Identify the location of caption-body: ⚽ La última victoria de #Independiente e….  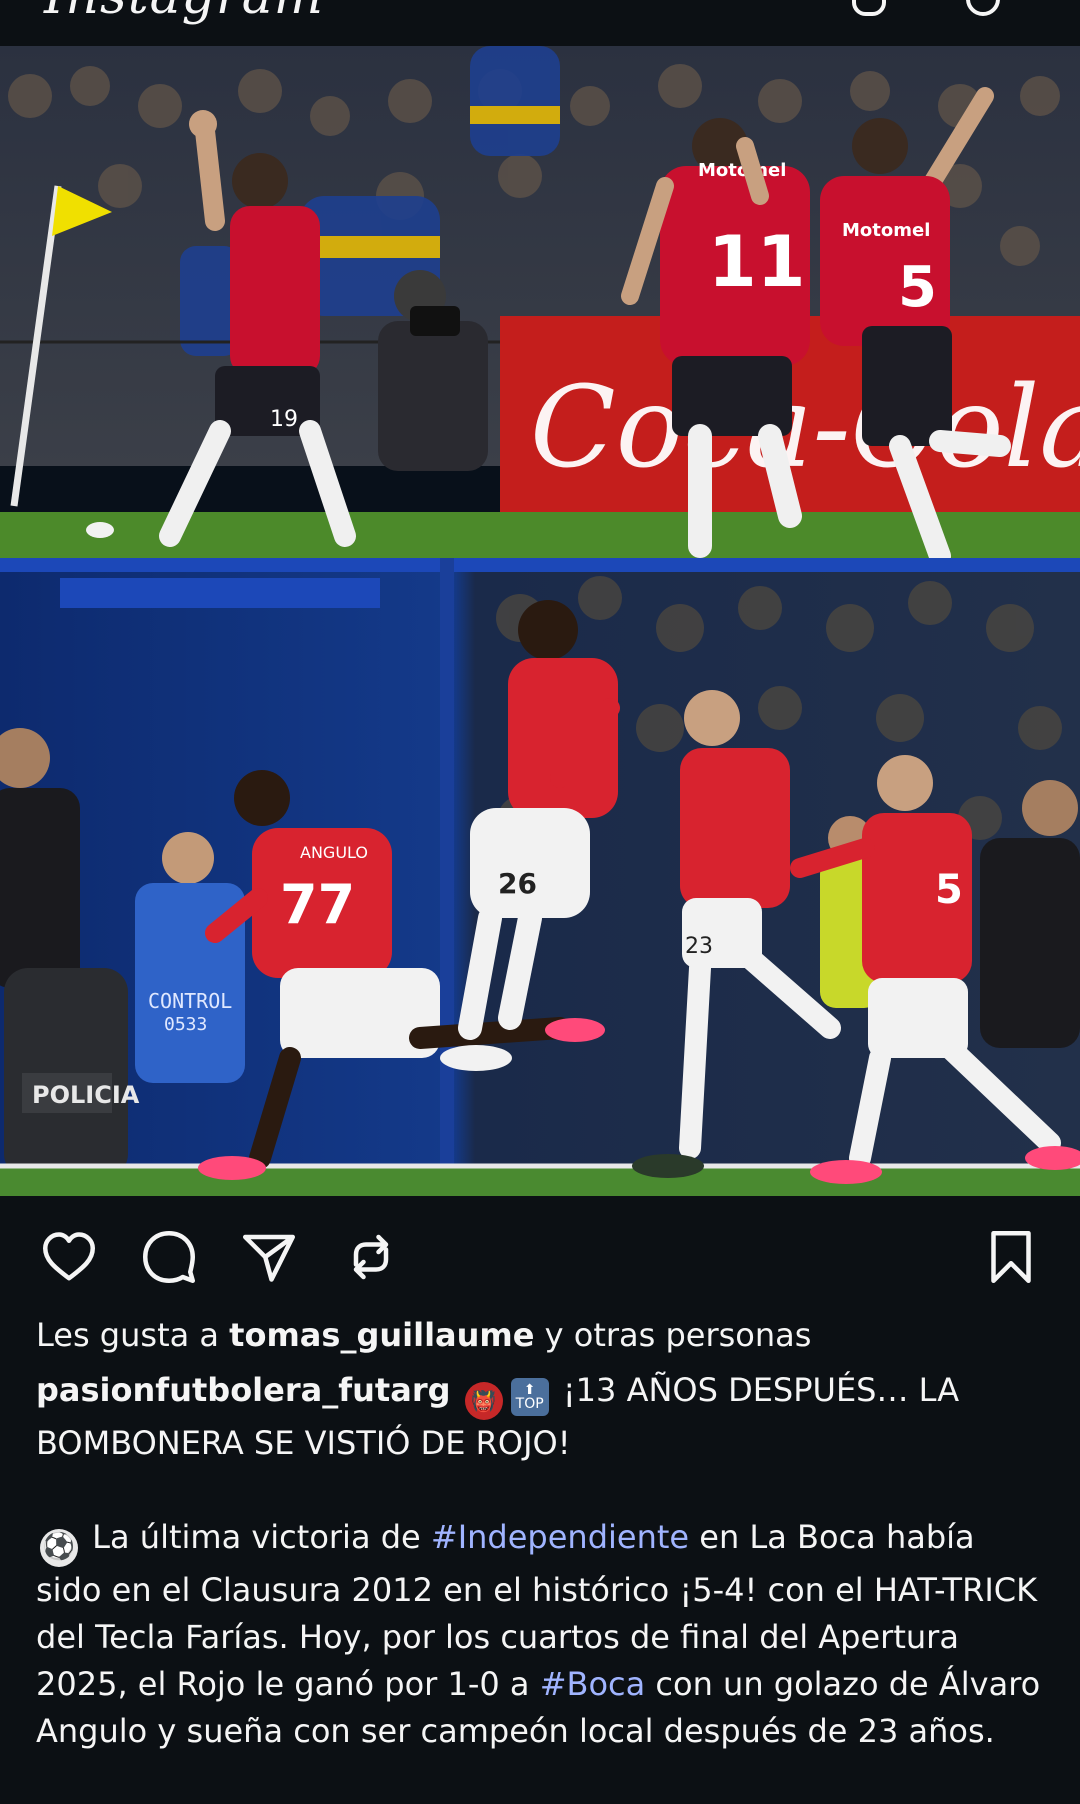
(538, 1634).